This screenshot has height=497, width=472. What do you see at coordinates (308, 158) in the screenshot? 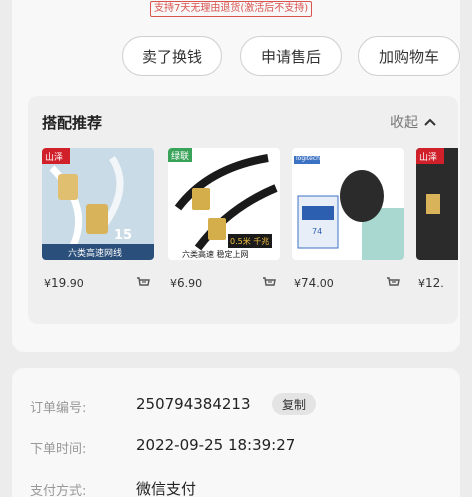
I see `product-brand: logitech` at bounding box center [308, 158].